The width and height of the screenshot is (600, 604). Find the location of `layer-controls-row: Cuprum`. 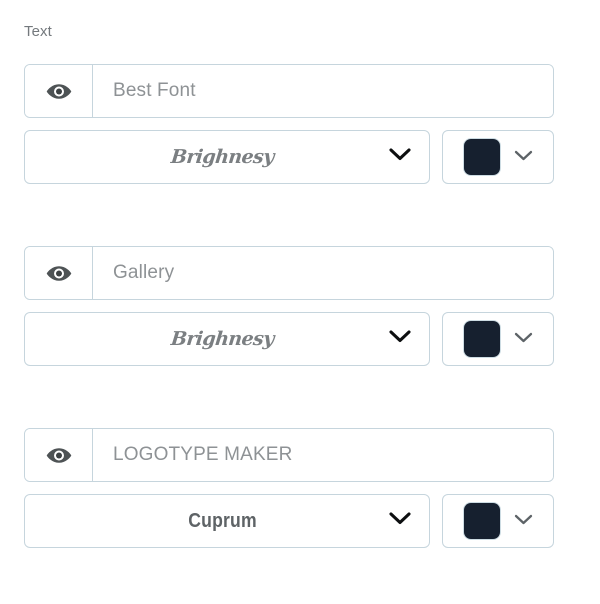

layer-controls-row: Cuprum is located at coordinates (289, 521).